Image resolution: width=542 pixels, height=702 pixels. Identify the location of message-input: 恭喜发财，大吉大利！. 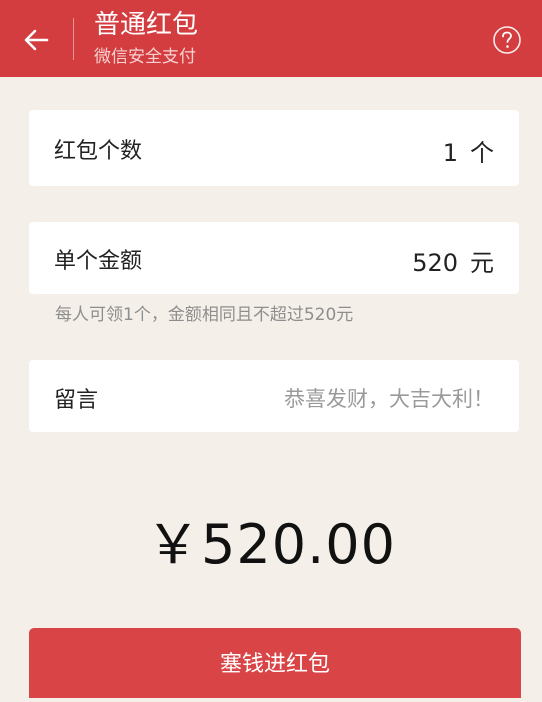
(389, 398).